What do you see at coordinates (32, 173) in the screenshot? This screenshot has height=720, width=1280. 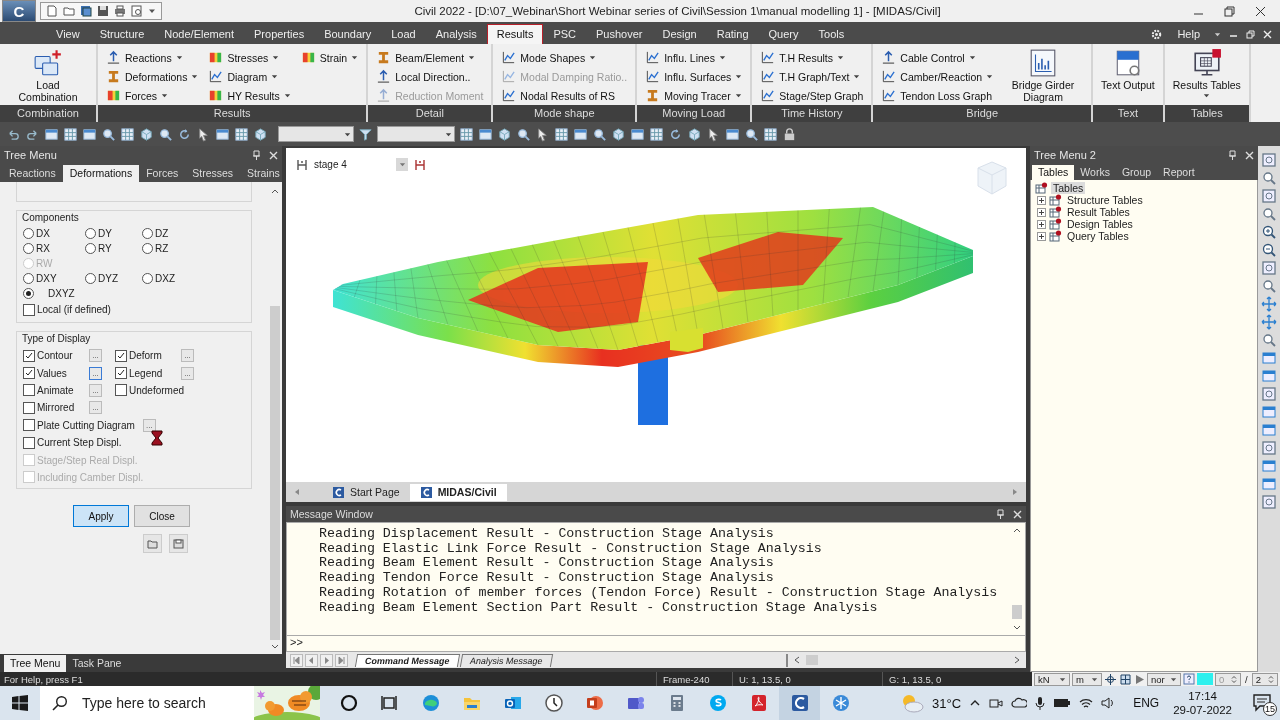 I see `panel-tab: Reactions` at bounding box center [32, 173].